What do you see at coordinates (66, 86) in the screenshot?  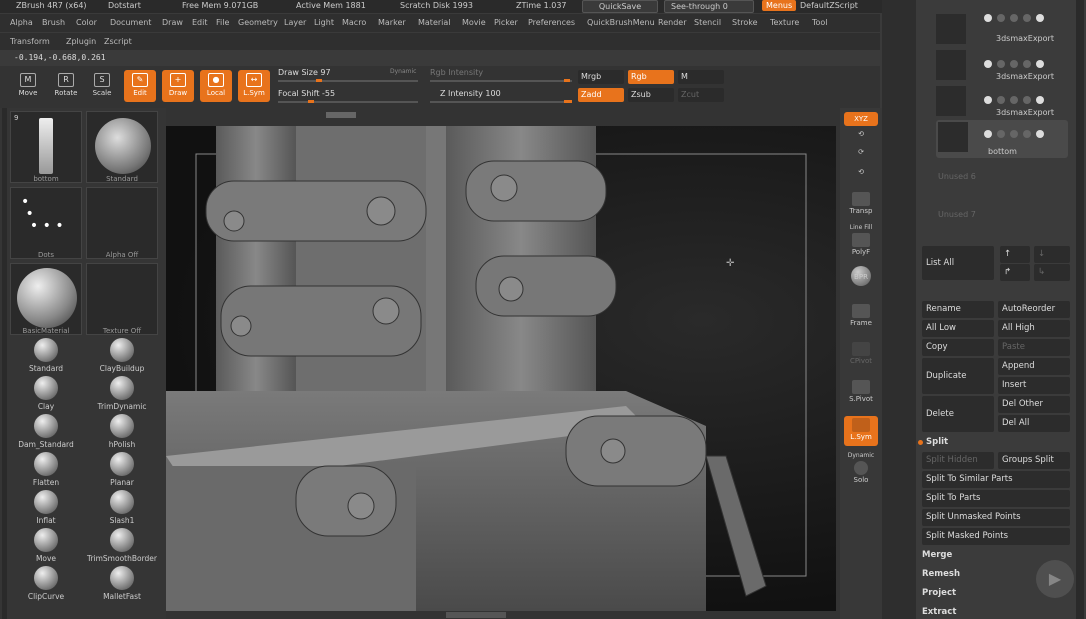 I see `rotate-button: R Rotate` at bounding box center [66, 86].